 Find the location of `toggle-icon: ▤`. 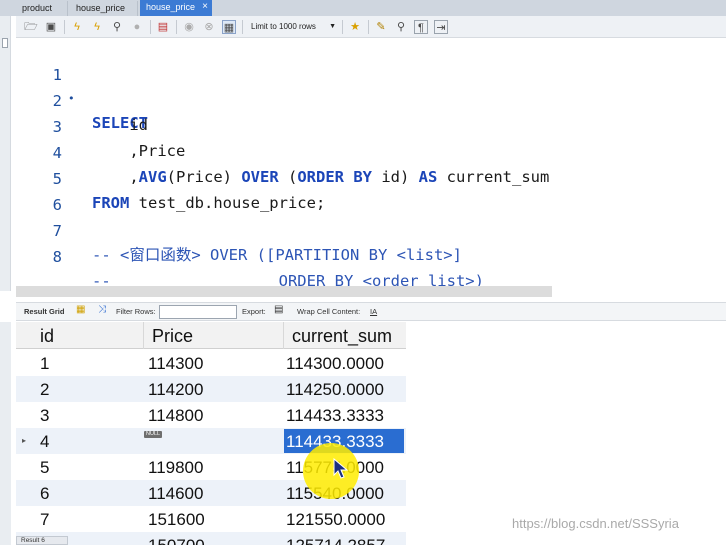

toggle-icon: ▤ is located at coordinates (163, 27).